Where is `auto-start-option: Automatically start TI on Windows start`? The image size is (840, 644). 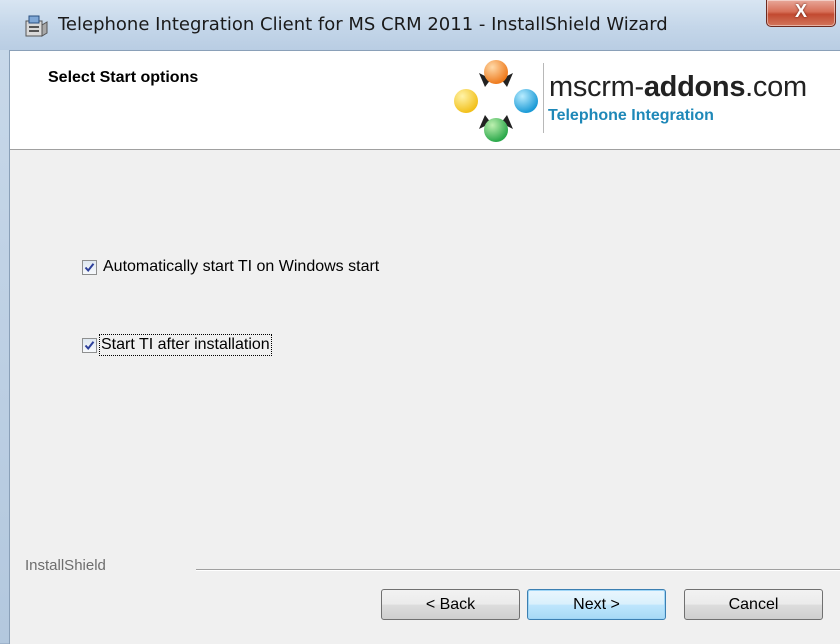 auto-start-option: Automatically start TI on Windows start is located at coordinates (230, 267).